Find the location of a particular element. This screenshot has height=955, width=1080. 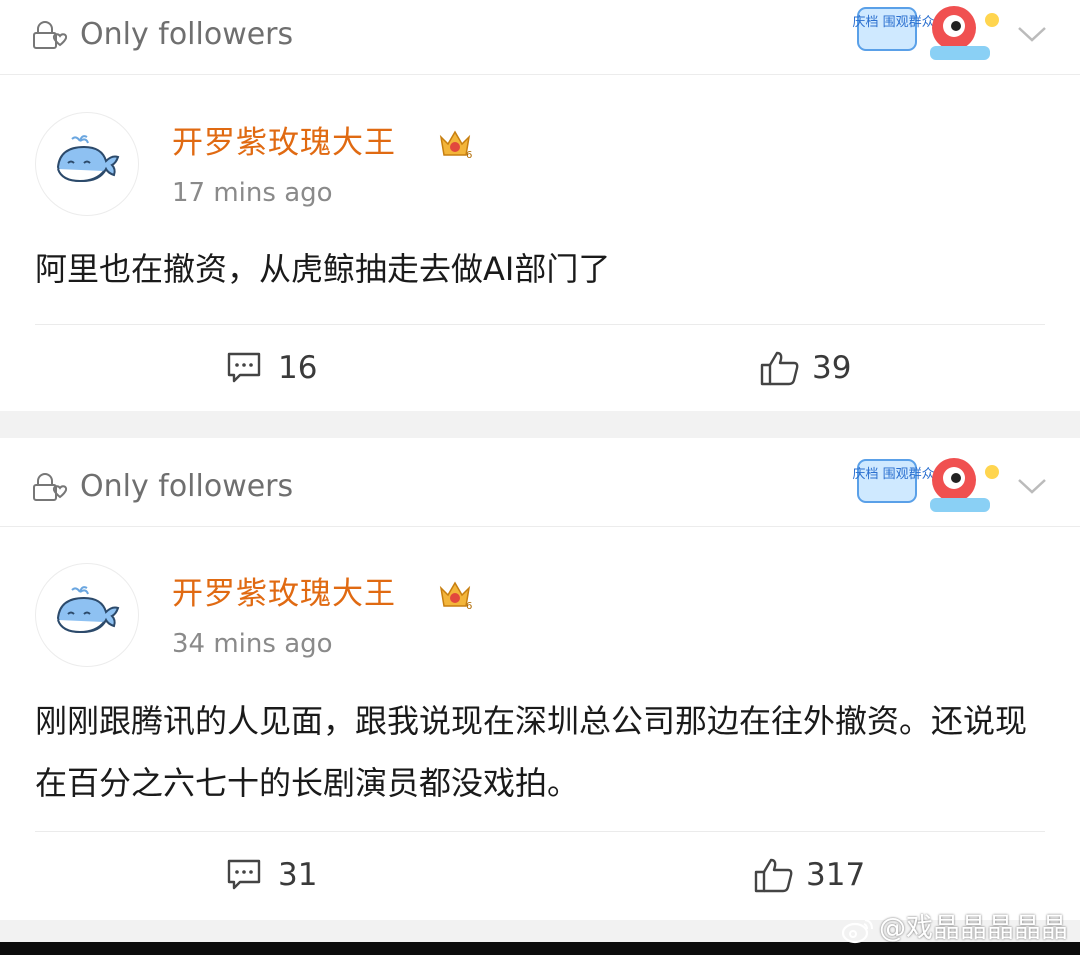

post-time: 17 mins ago is located at coordinates (252, 193).